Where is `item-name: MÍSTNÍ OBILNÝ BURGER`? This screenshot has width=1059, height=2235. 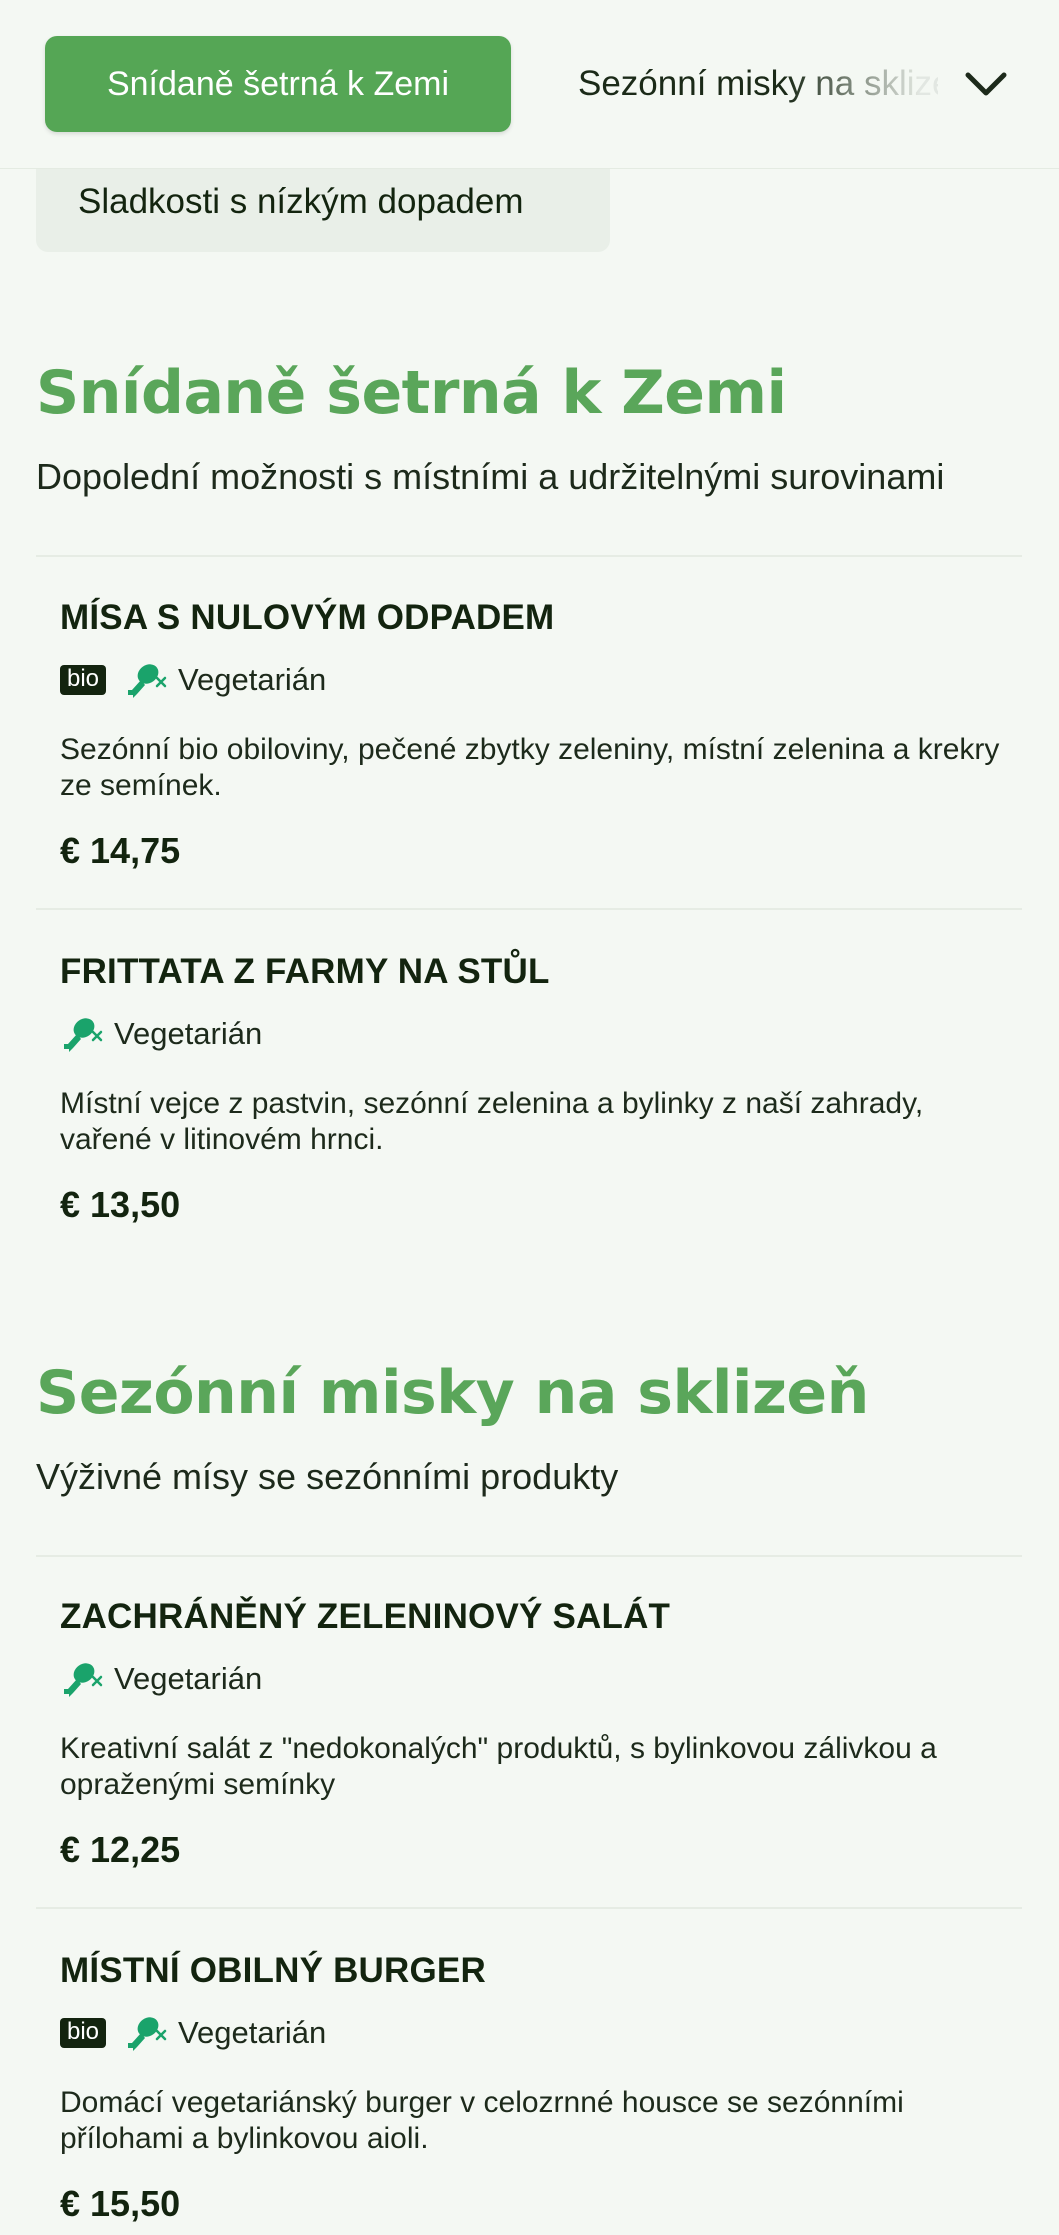
item-name: MÍSTNÍ OBILNÝ BURGER is located at coordinates (273, 1970).